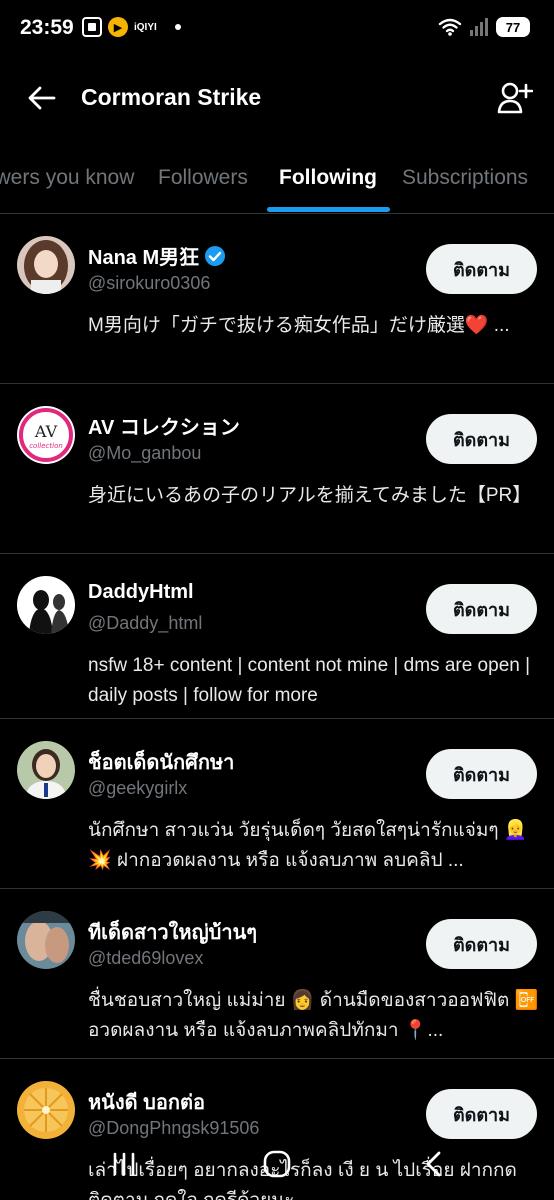  I want to click on user-handle: @Mo_ganbou, so click(145, 453).